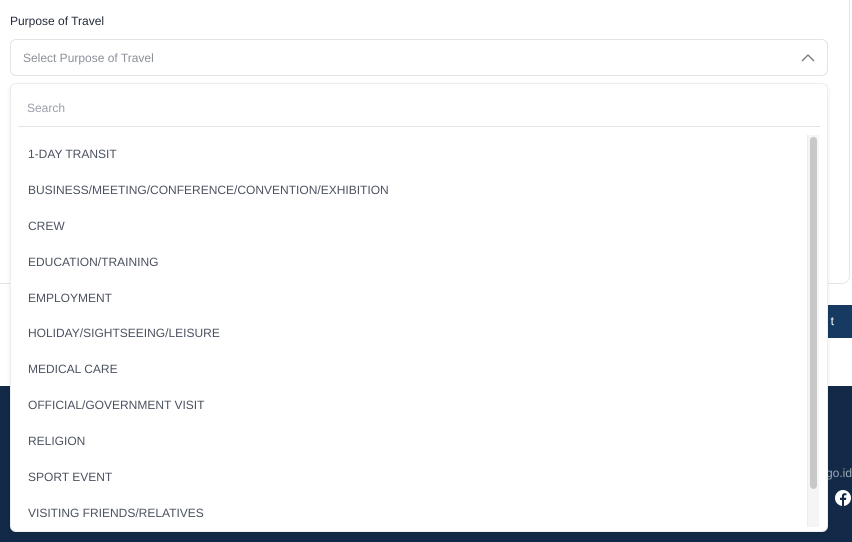  What do you see at coordinates (417, 298) in the screenshot?
I see `dropdown-option: EMPLOYMENT` at bounding box center [417, 298].